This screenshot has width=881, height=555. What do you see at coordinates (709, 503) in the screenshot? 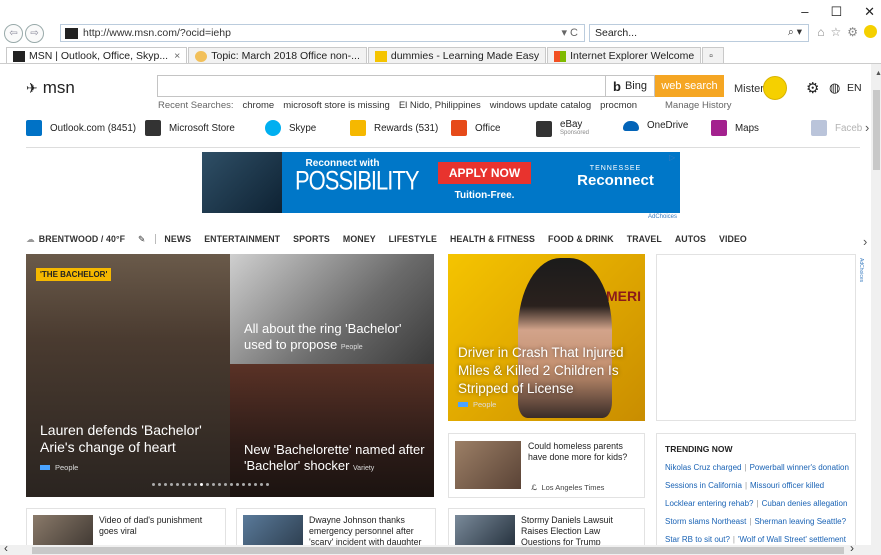
I see `trending-link: Locklear entering rehab?` at bounding box center [709, 503].